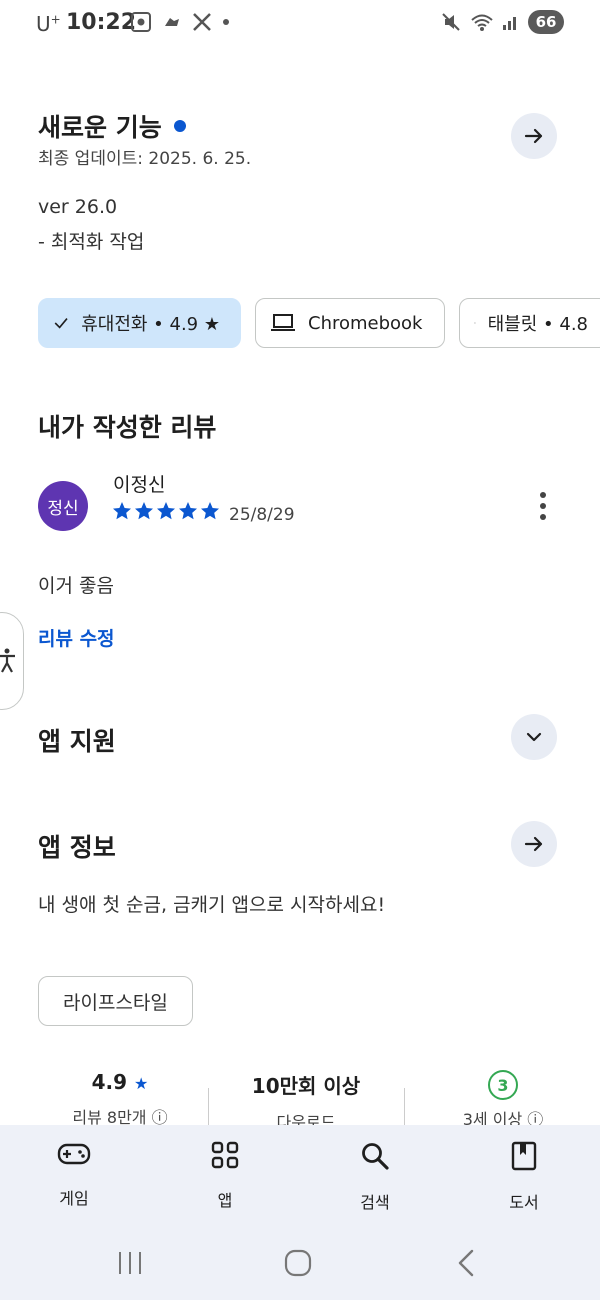 This screenshot has height=1300, width=600. I want to click on rating-value: 4.9, so click(109, 1082).